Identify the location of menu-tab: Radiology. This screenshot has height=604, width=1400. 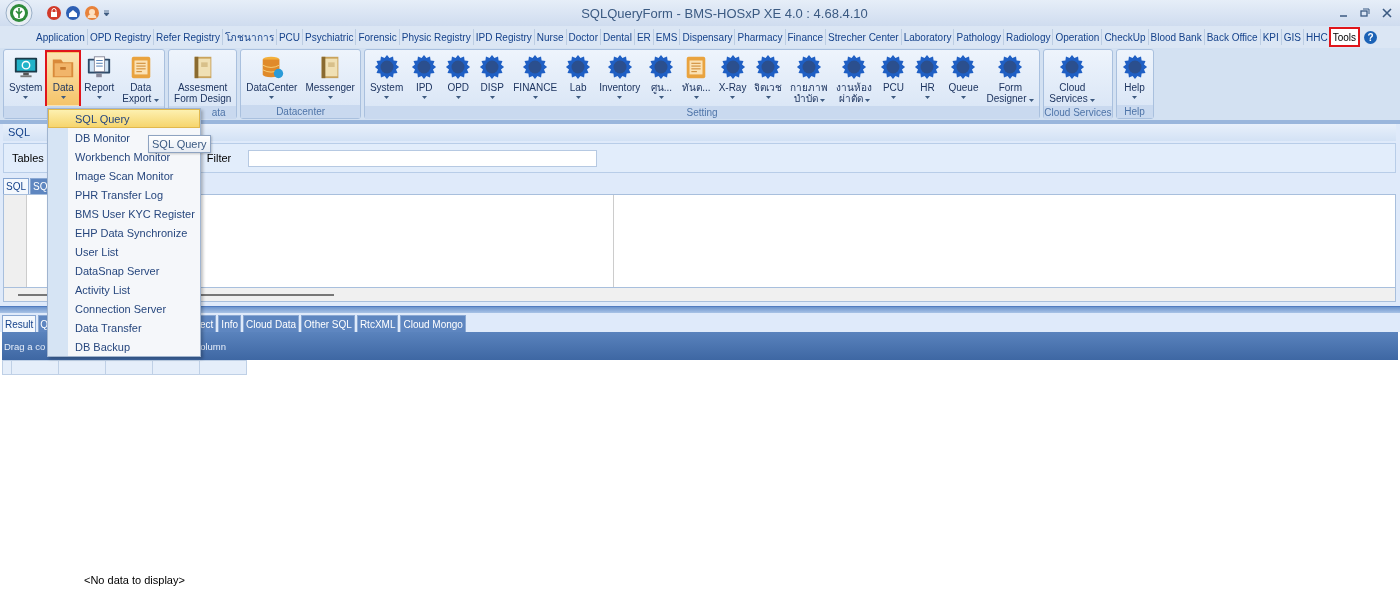
(1028, 37).